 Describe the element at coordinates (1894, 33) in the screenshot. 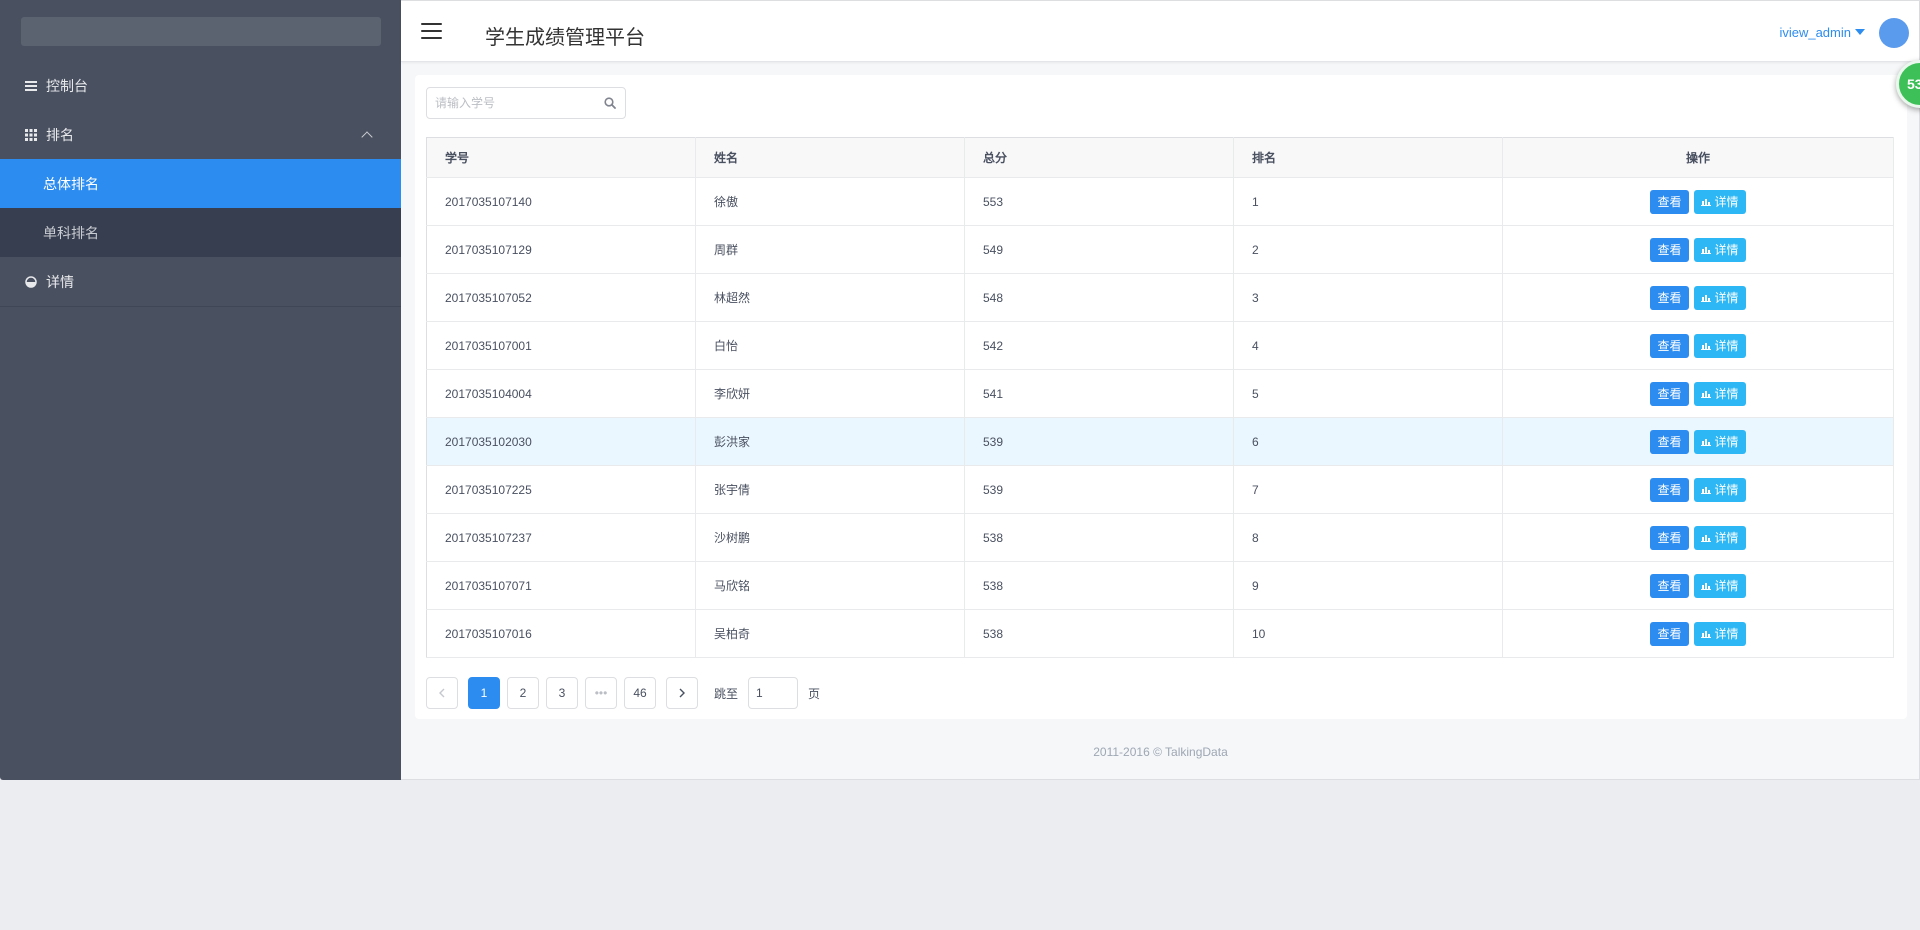

I see `avatar` at that location.